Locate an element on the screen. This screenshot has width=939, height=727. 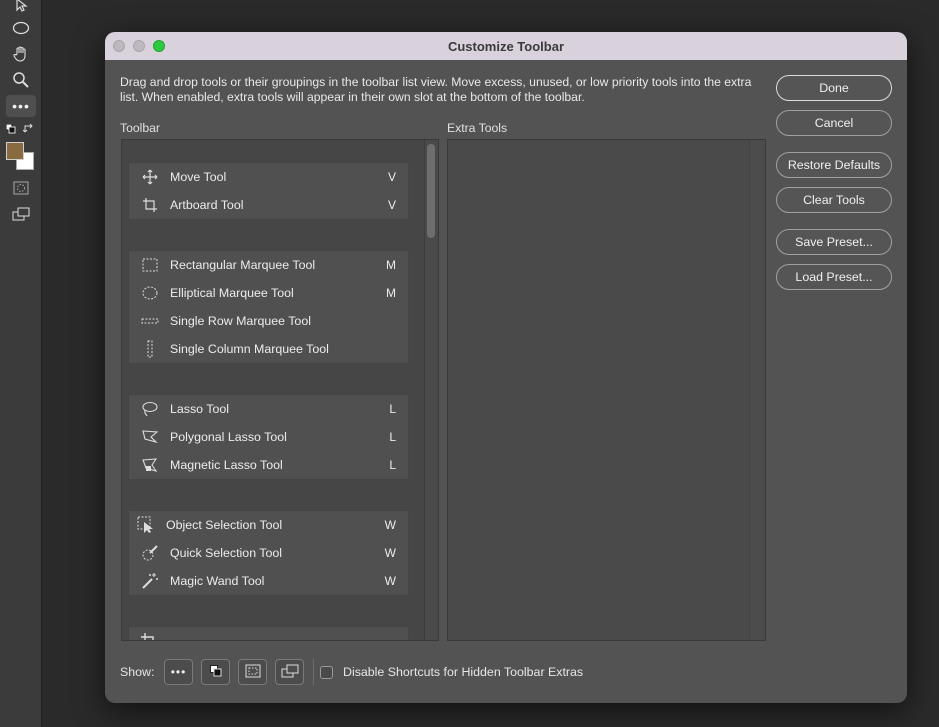
polygonal-lasso-icon is located at coordinates (150, 437).